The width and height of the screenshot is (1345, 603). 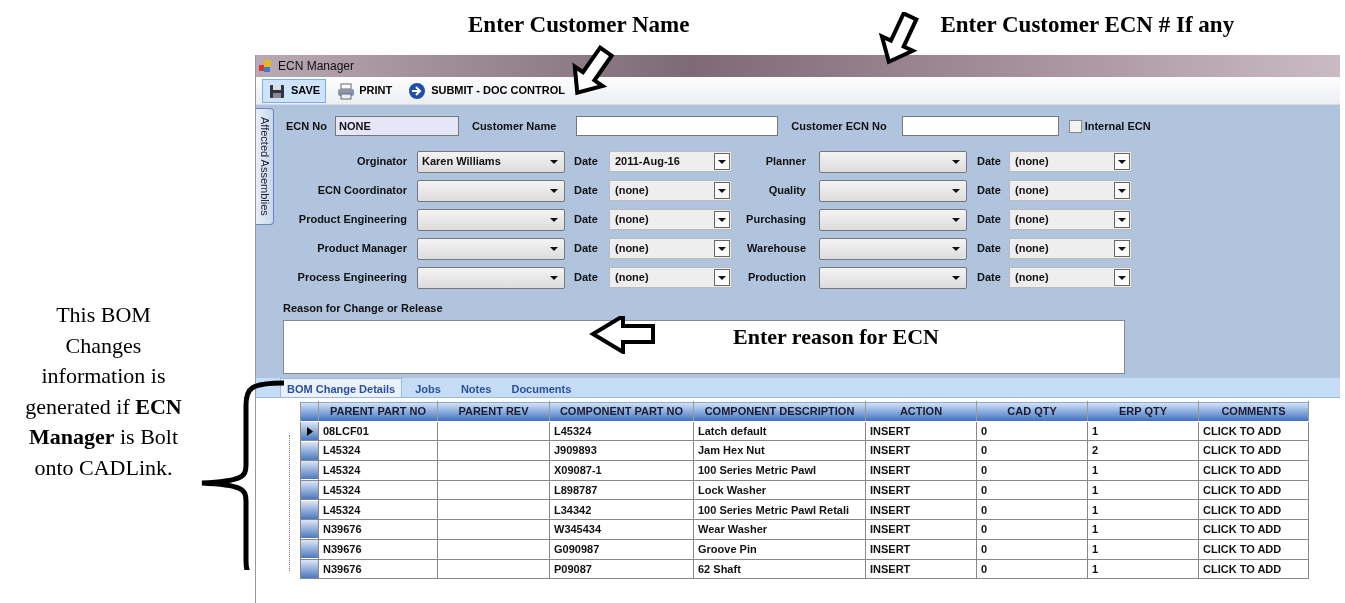 I want to click on date-picker: 2011-Aug-16, so click(x=670, y=161).